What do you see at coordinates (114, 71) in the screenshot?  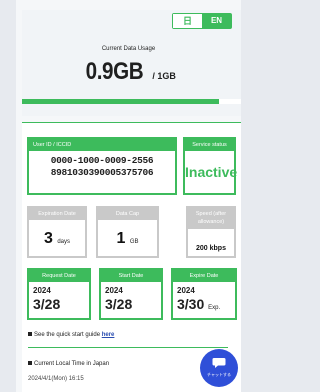 I see `usage-amount: 0.9GB` at bounding box center [114, 71].